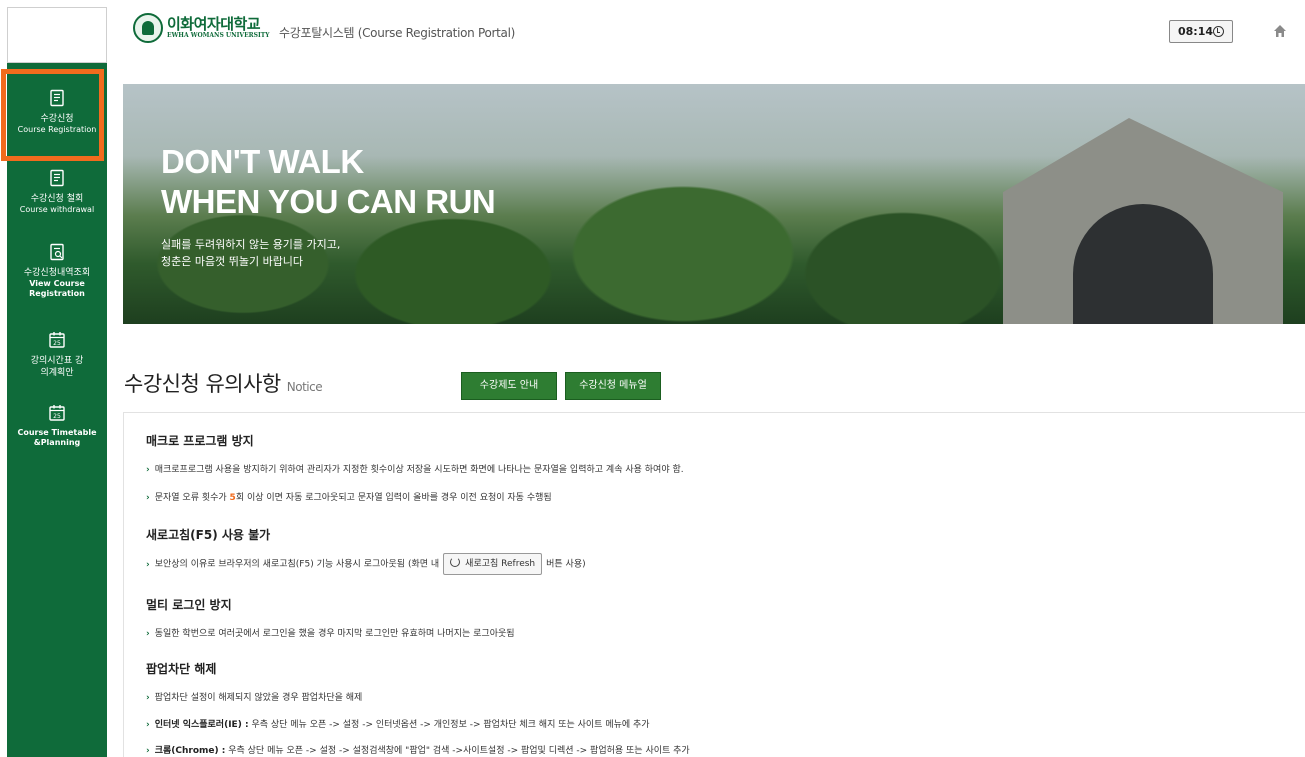  What do you see at coordinates (201, 725) in the screenshot?
I see `ie-label: 인터넷 익스플로러(IE) :` at bounding box center [201, 725].